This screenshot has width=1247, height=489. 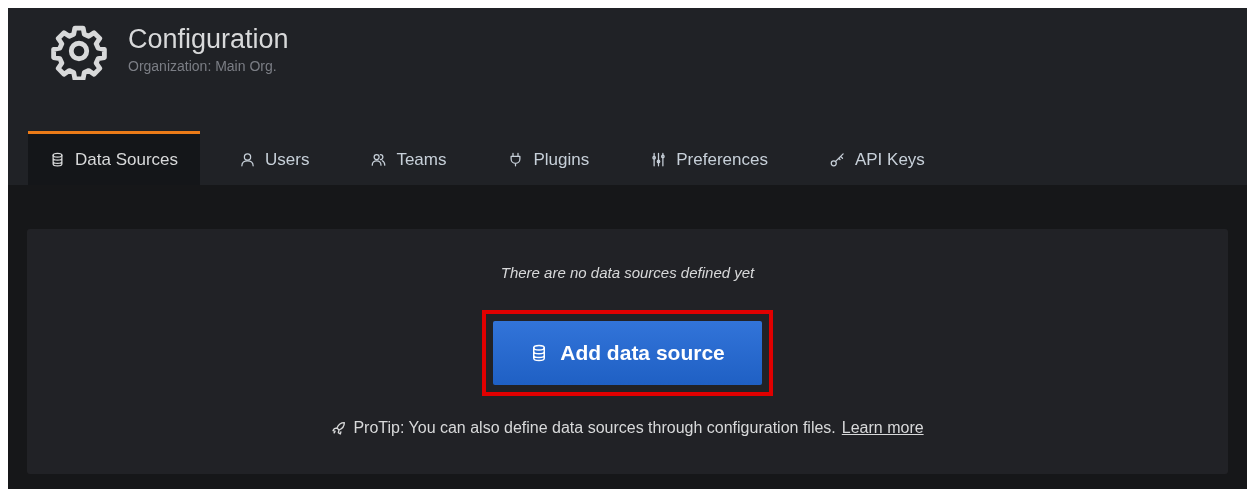 I want to click on rocket-icon, so click(x=339, y=427).